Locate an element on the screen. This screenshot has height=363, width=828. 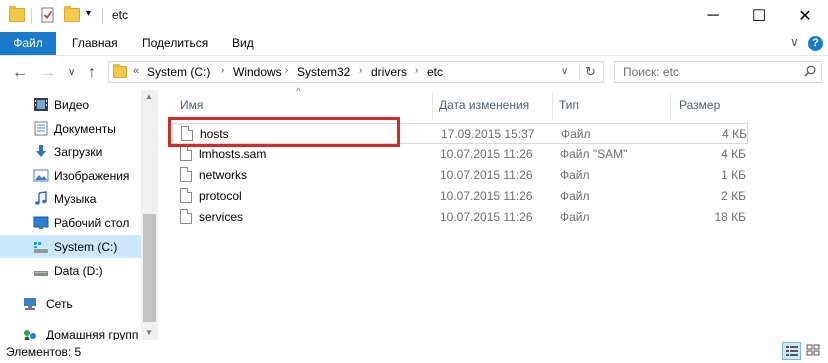
scroll-up-icon: ▲ is located at coordinates (149, 96).